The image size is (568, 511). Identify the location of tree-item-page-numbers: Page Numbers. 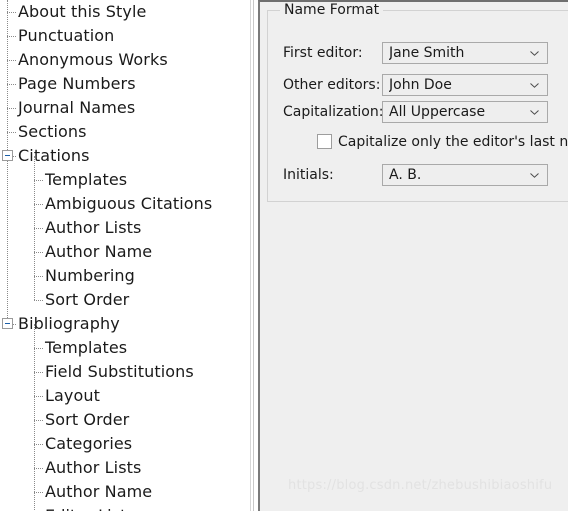
(125, 84).